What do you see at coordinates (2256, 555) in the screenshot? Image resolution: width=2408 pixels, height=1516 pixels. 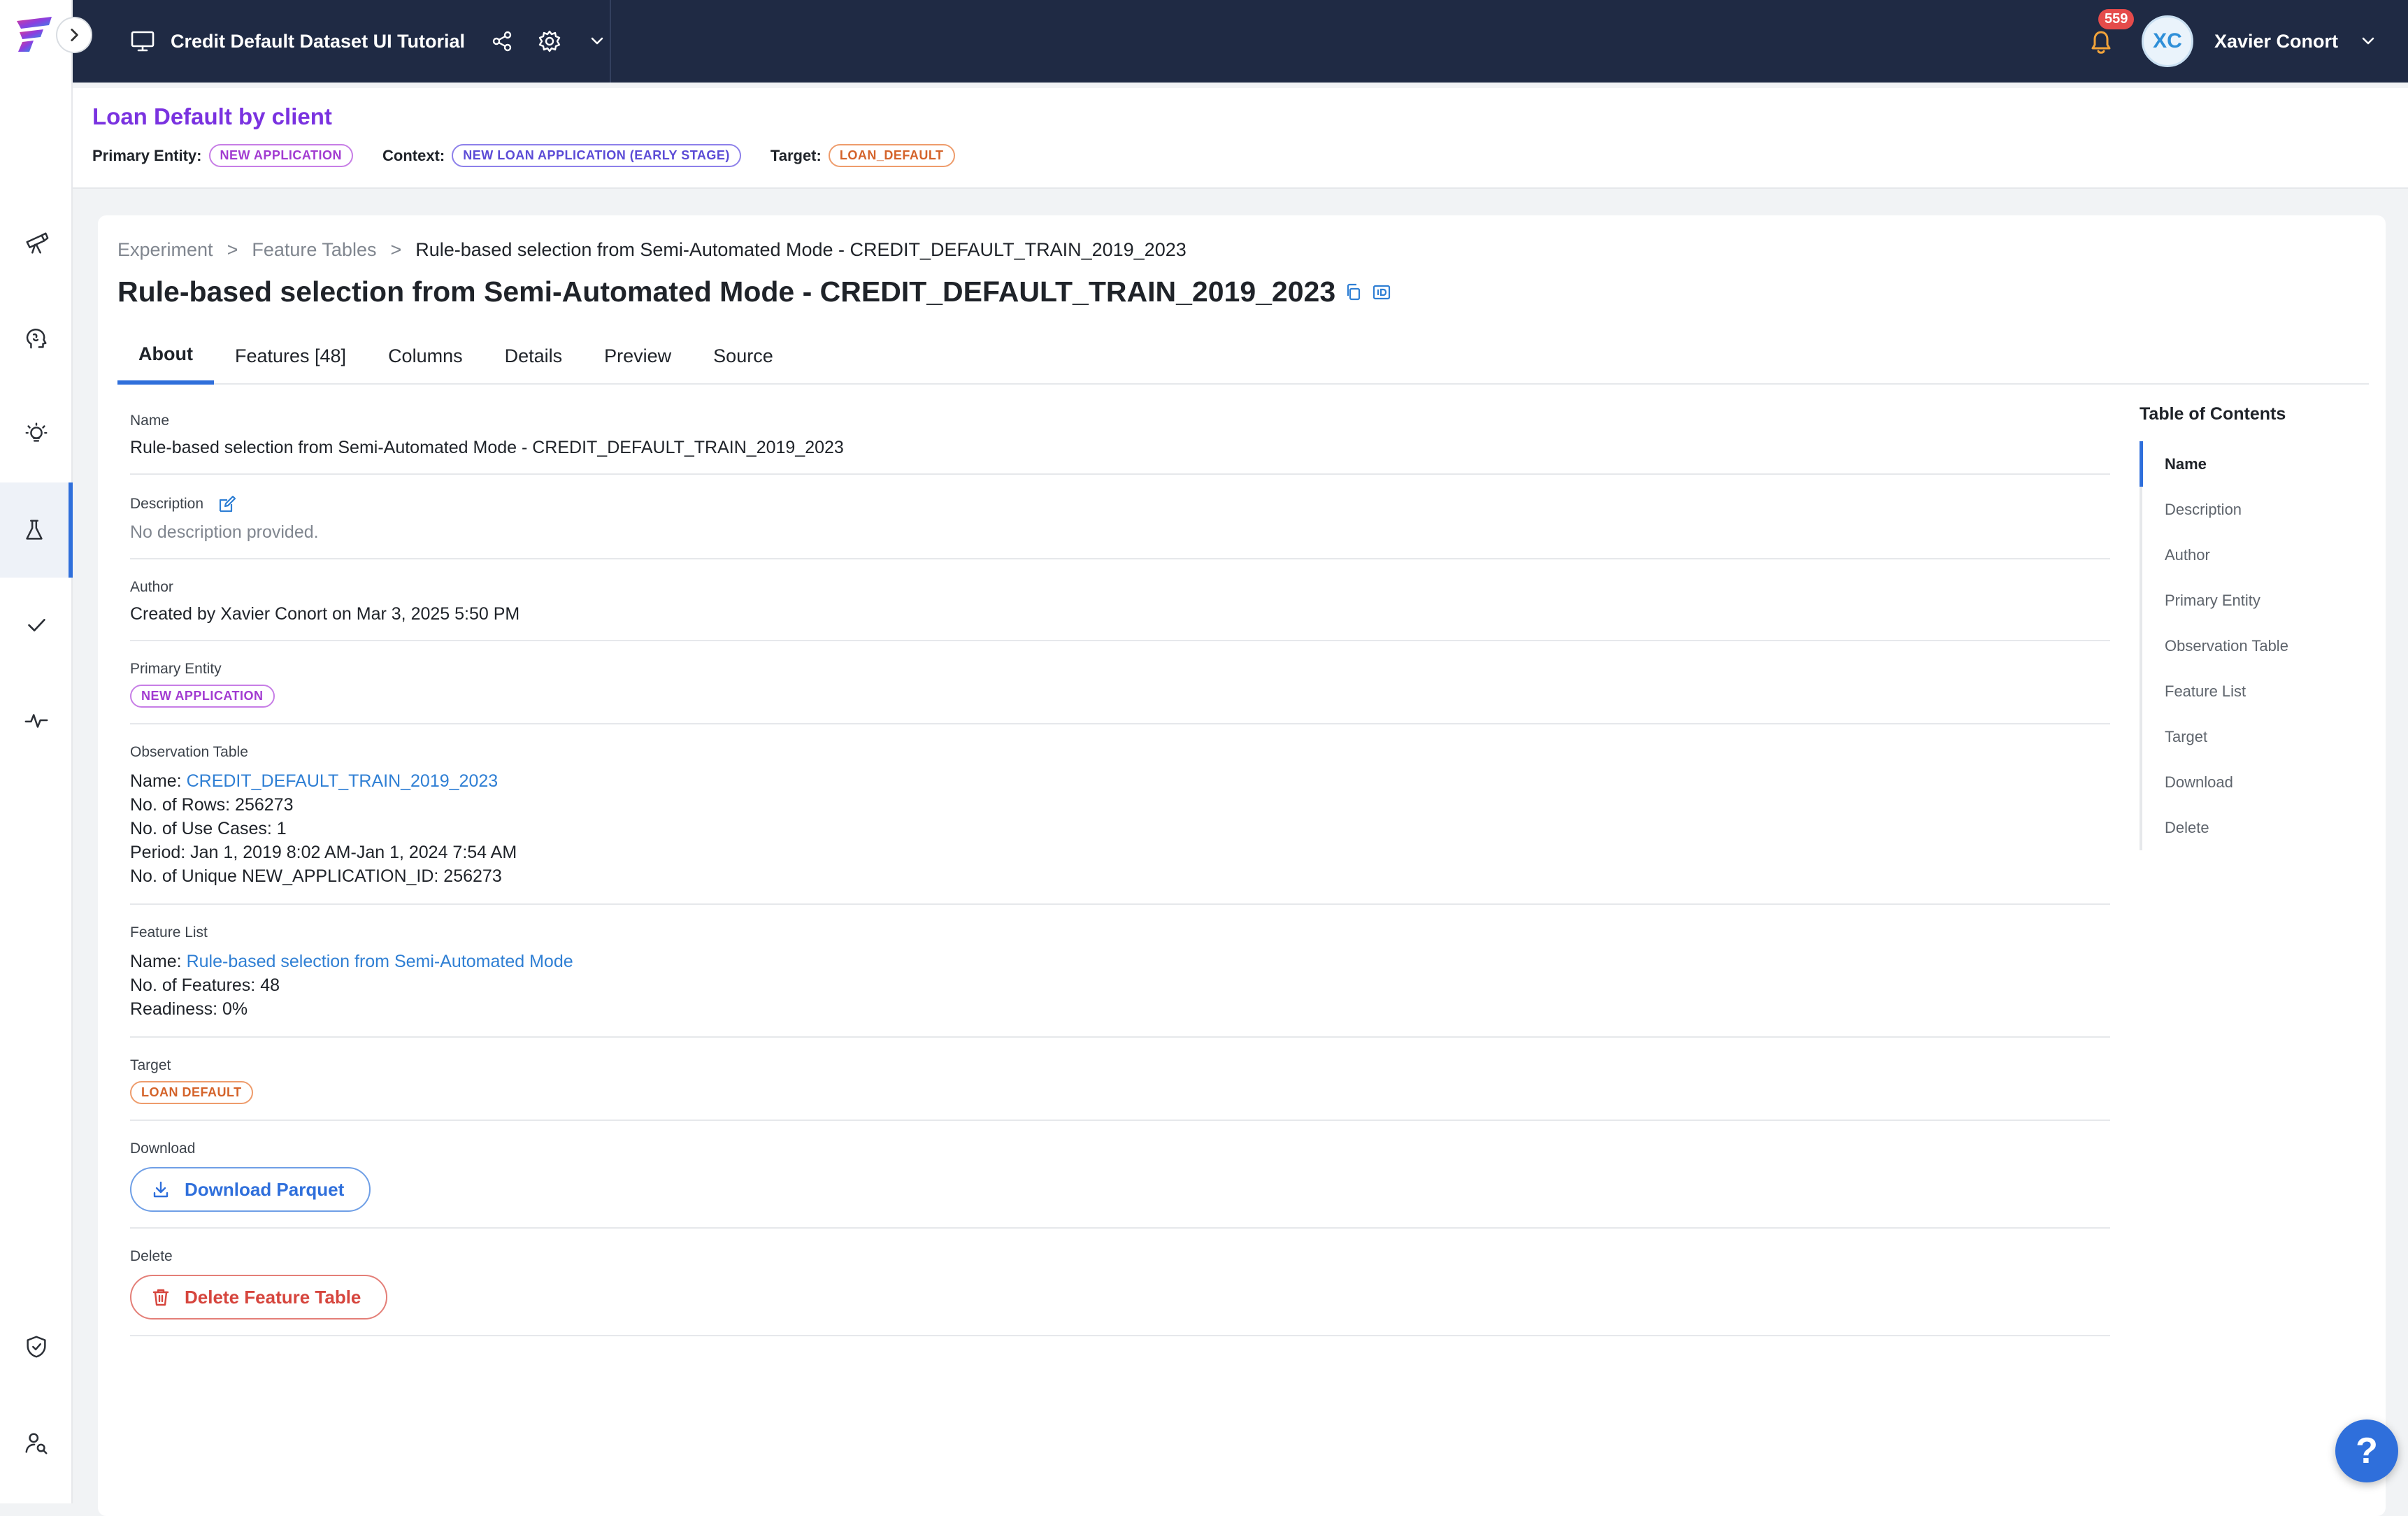 I see `toc-item-author: Author` at bounding box center [2256, 555].